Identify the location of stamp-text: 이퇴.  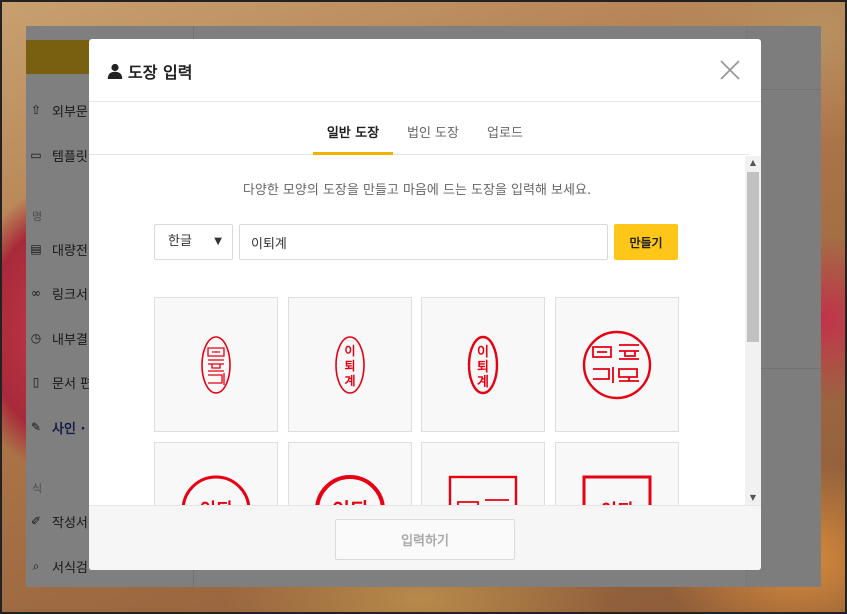
(350, 502).